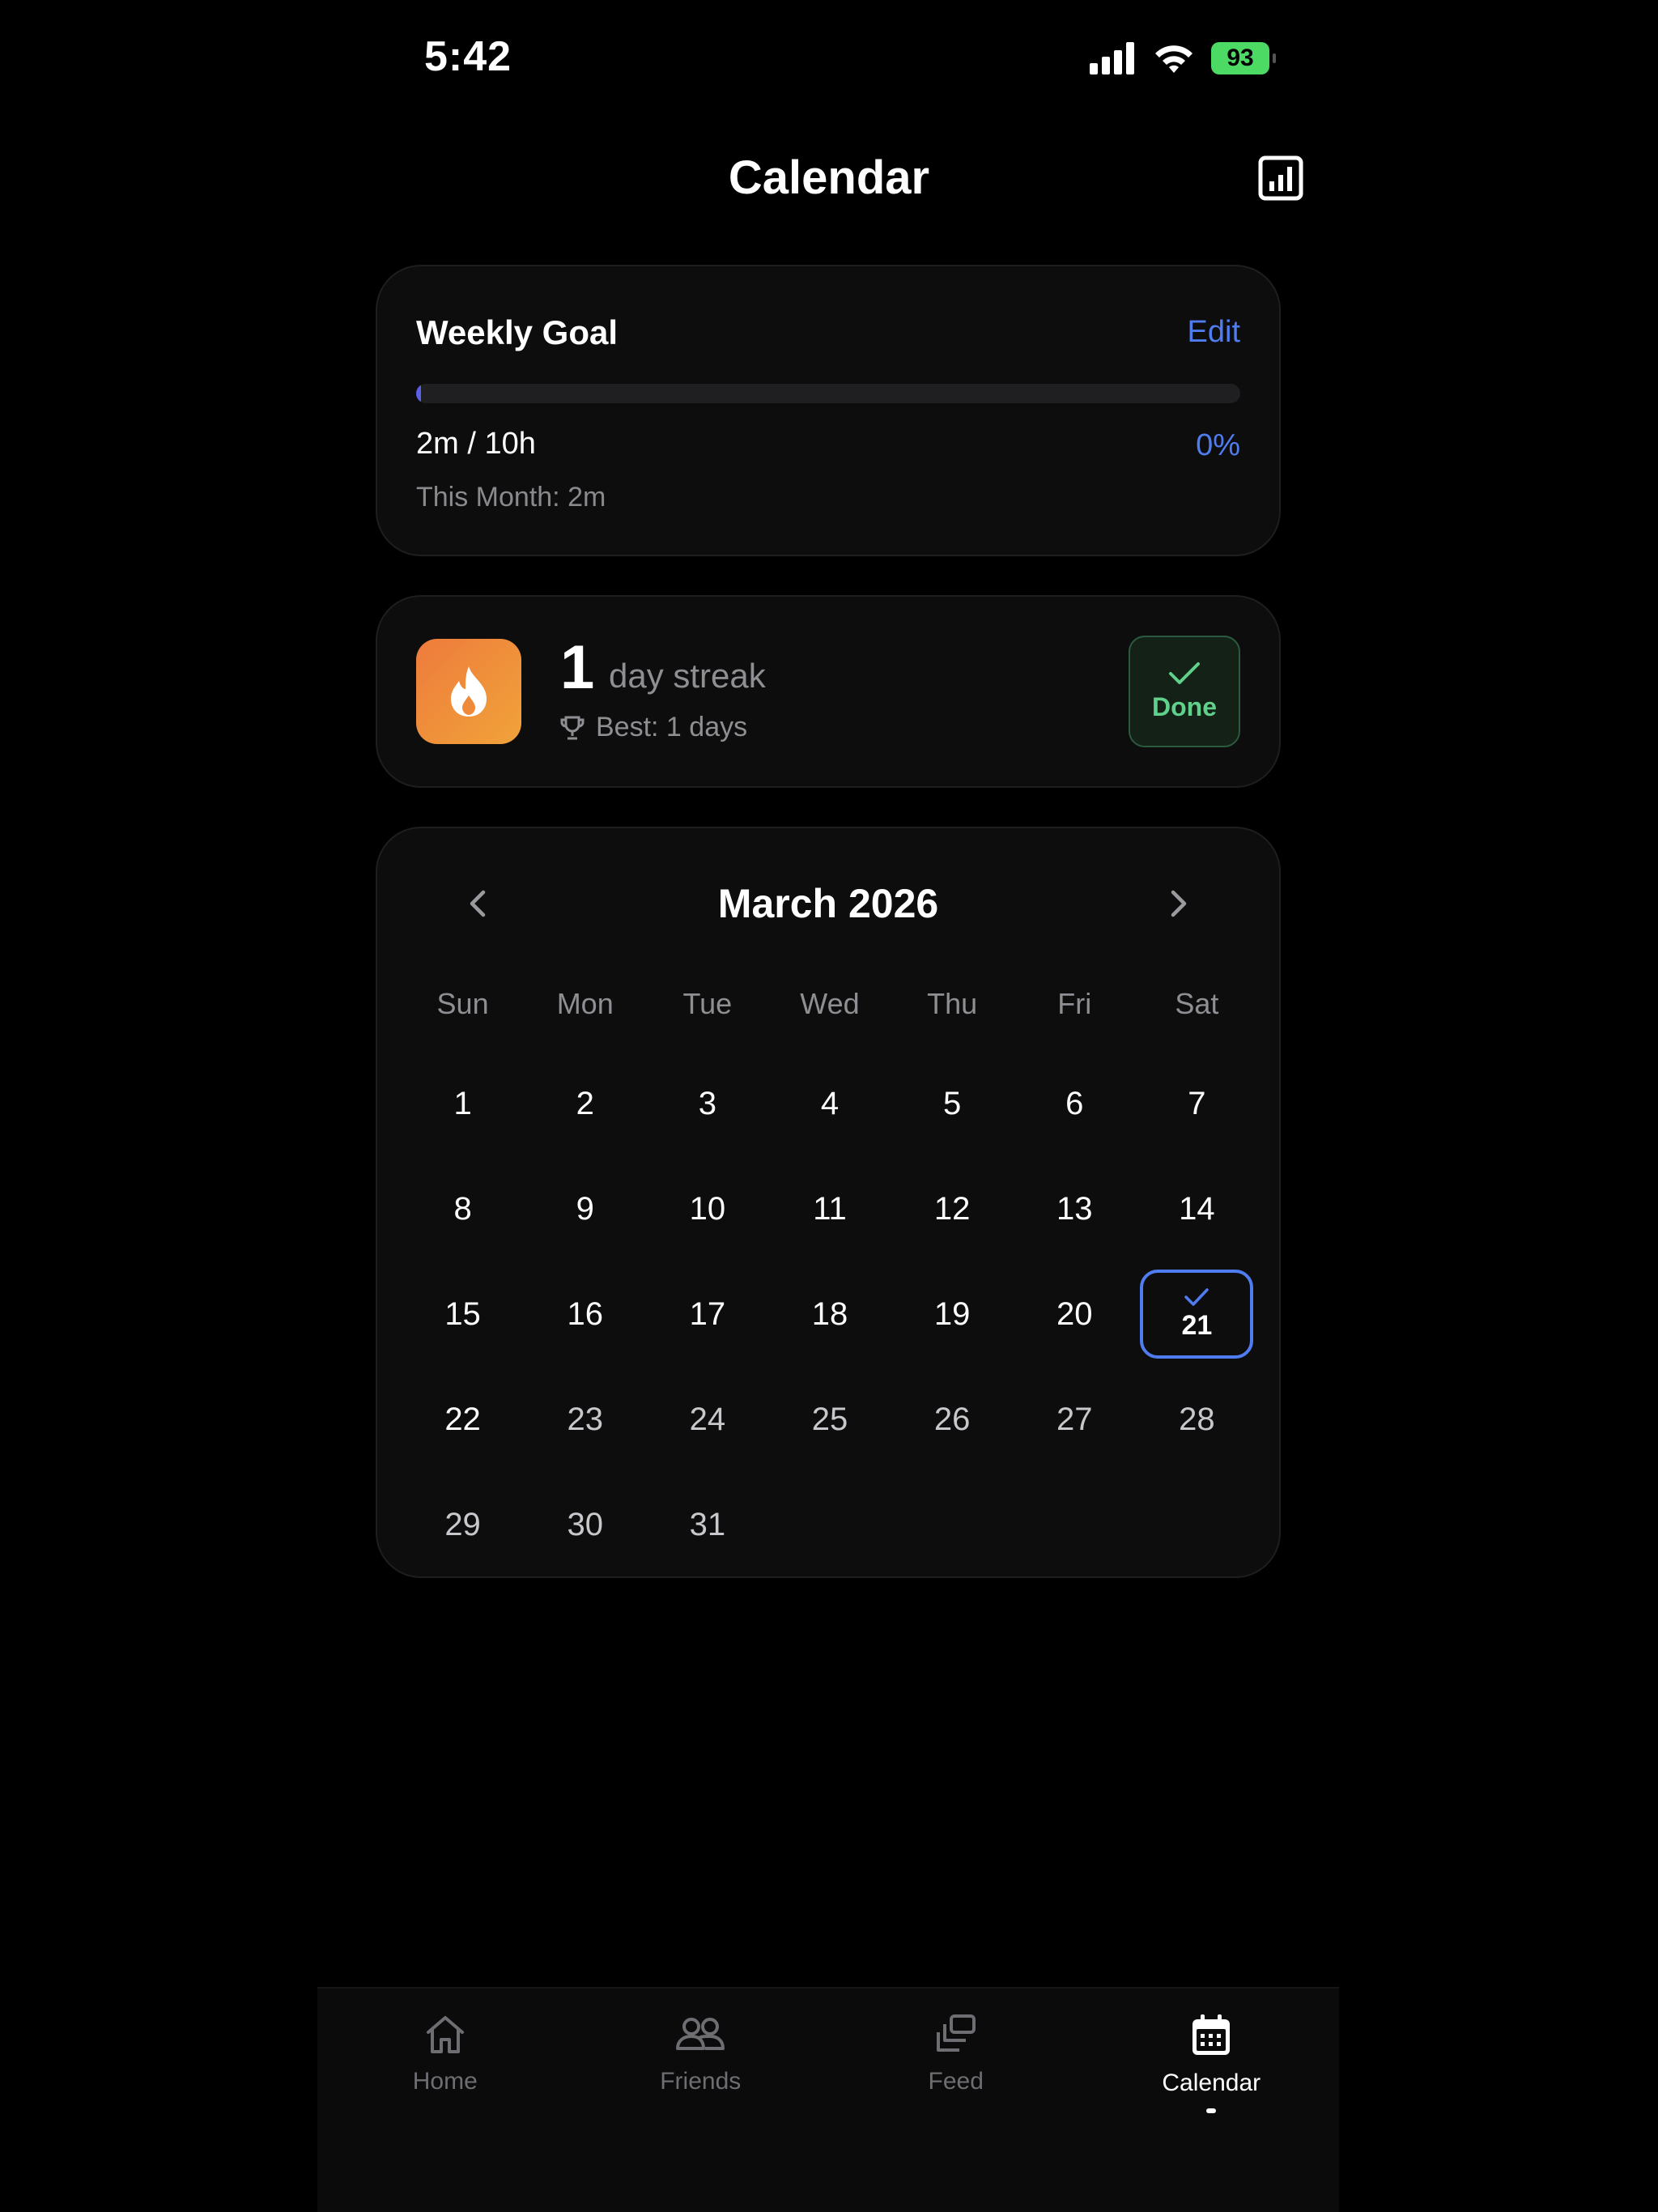 The height and width of the screenshot is (2212, 1658). I want to click on goal-progress-fill, so click(418, 393).